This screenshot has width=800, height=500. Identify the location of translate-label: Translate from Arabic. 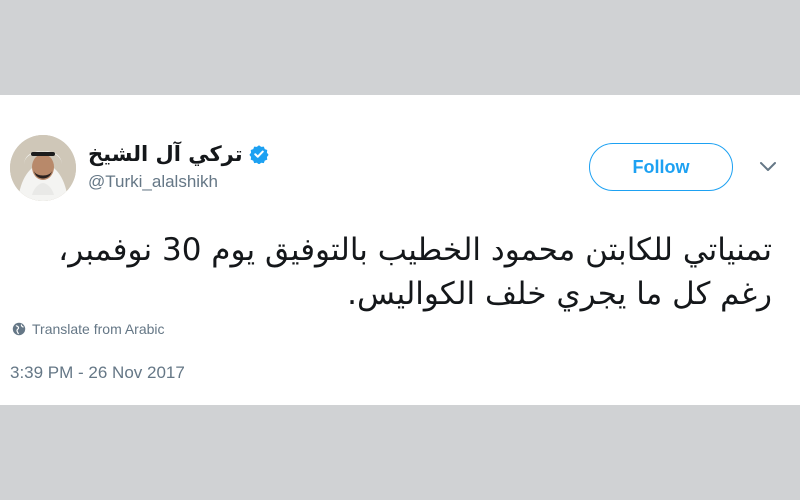
(98, 329).